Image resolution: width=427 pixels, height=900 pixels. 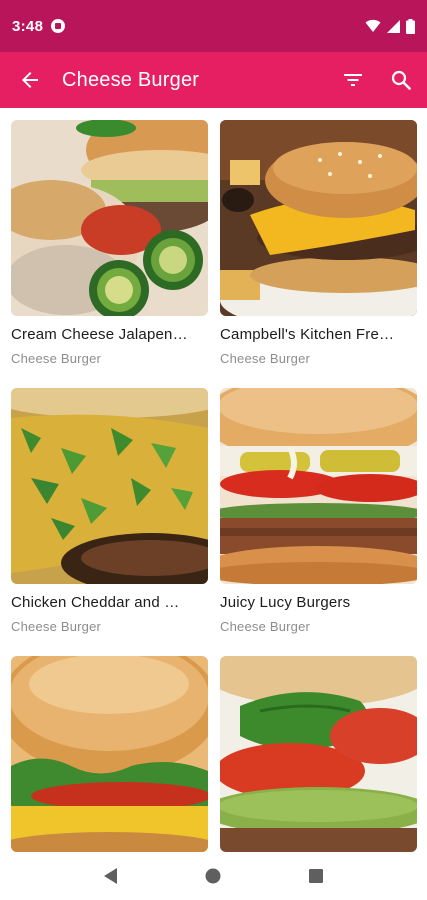 What do you see at coordinates (28, 26) in the screenshot?
I see `status-time: 3:48` at bounding box center [28, 26].